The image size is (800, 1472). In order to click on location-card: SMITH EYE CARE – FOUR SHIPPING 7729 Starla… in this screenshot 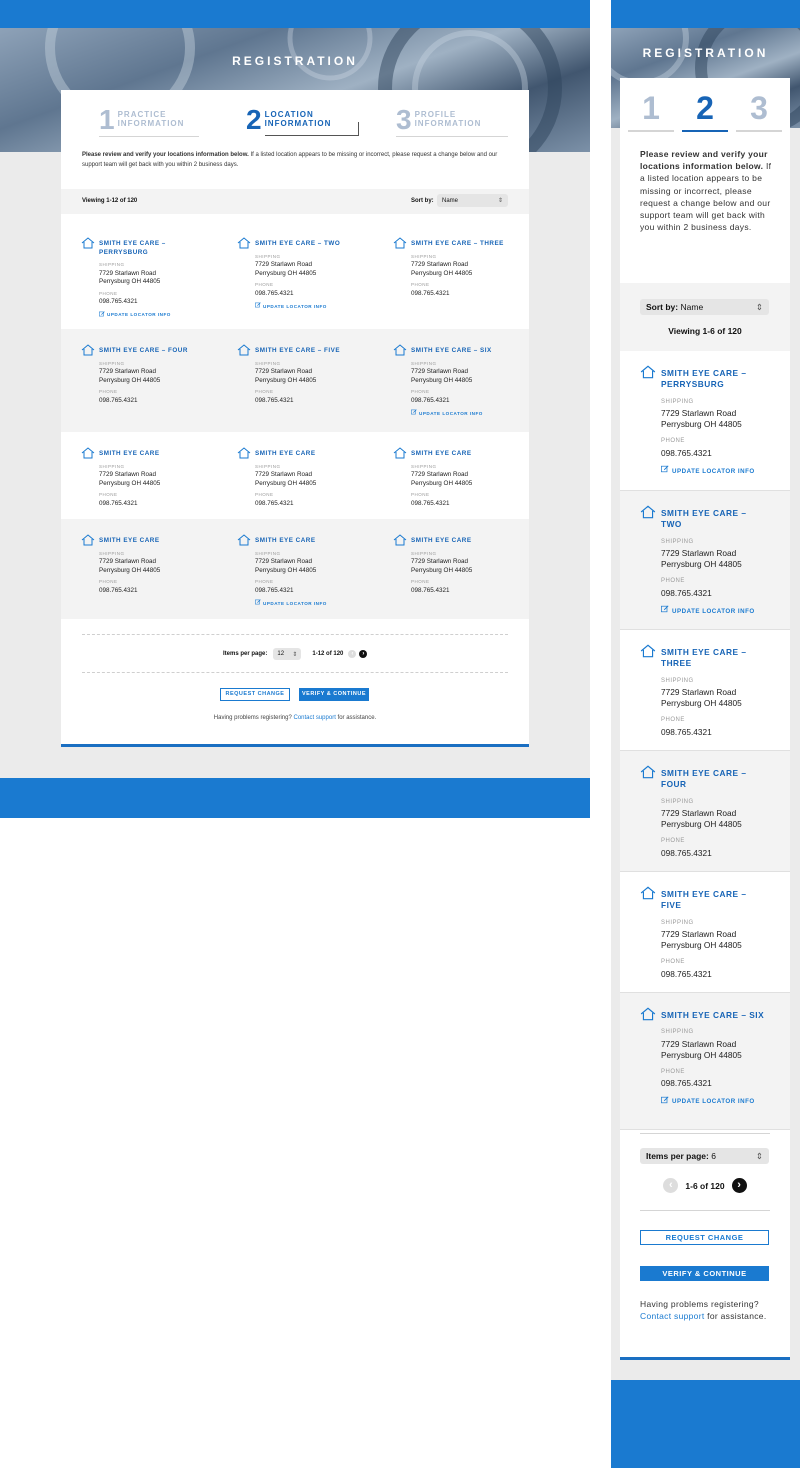, I will do `click(139, 380)`.